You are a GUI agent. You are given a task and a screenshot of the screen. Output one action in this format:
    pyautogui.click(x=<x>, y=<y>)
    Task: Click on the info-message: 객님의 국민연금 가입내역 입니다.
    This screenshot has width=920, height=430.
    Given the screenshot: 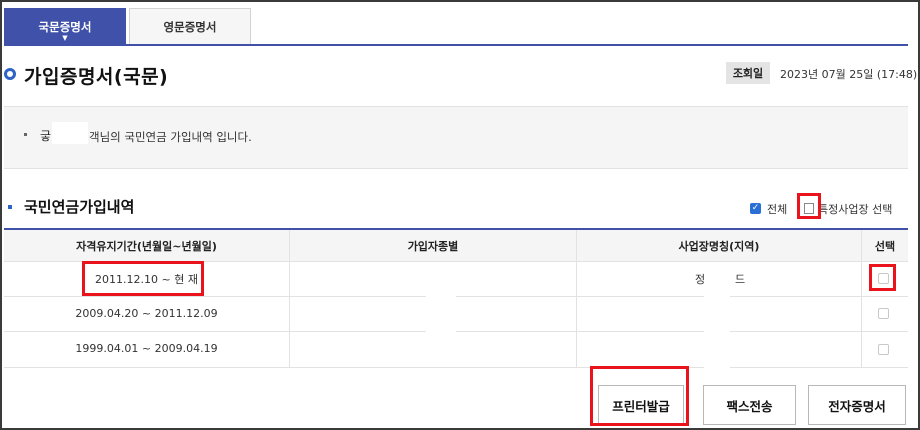 What is the action you would take?
    pyautogui.click(x=170, y=137)
    